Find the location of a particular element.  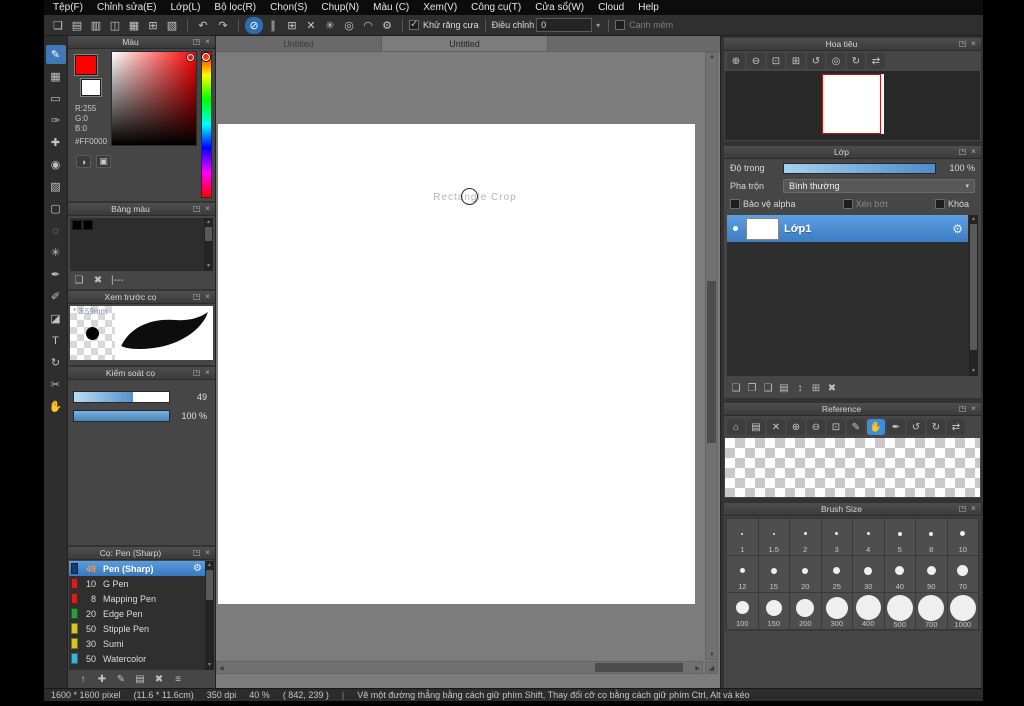

brush-size-cell: 5 is located at coordinates (899, 537).